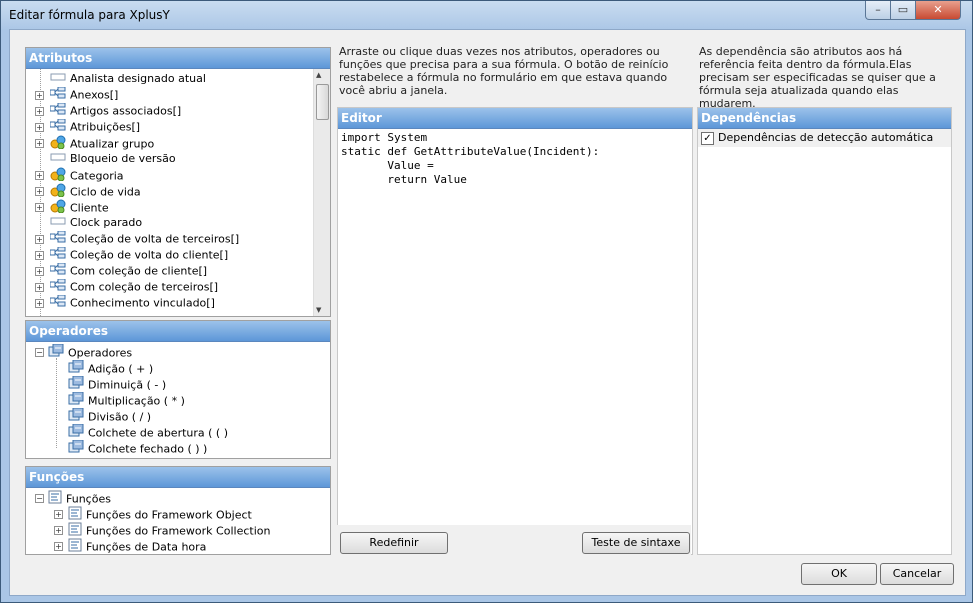  Describe the element at coordinates (169, 515) in the screenshot. I see `function-label: Funções do Framework Object` at that location.